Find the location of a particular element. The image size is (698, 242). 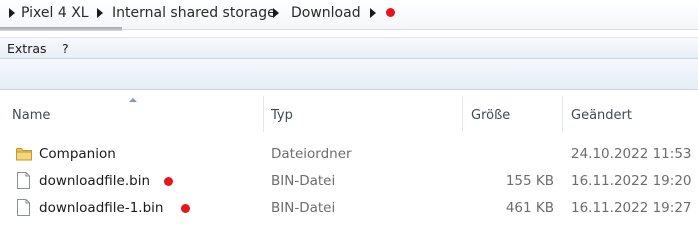

list-item: Companion Dateiordner 24.10.2022 11:53 is located at coordinates (349, 155).